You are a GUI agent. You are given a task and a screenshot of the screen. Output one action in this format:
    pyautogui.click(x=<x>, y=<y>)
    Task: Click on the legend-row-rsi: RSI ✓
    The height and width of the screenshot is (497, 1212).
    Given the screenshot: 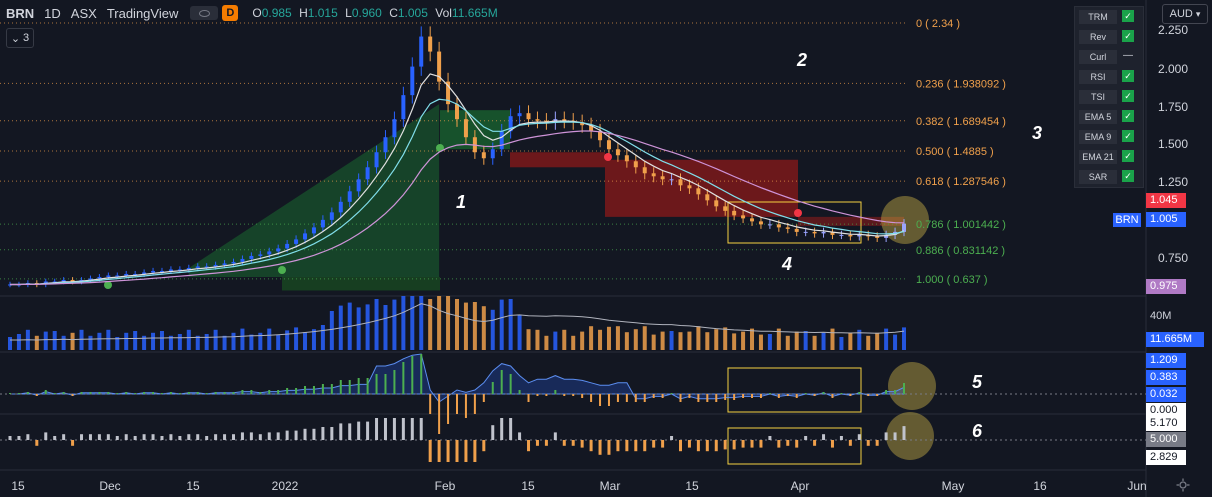 What is the action you would take?
    pyautogui.click(x=1109, y=77)
    